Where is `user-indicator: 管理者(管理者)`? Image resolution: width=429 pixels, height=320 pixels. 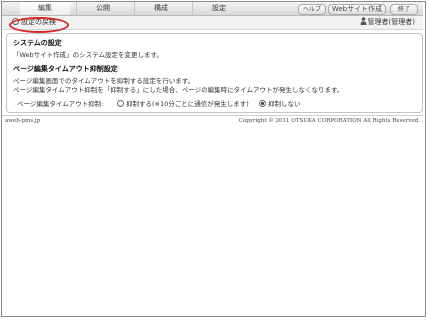 user-indicator: 管理者(管理者) is located at coordinates (387, 22).